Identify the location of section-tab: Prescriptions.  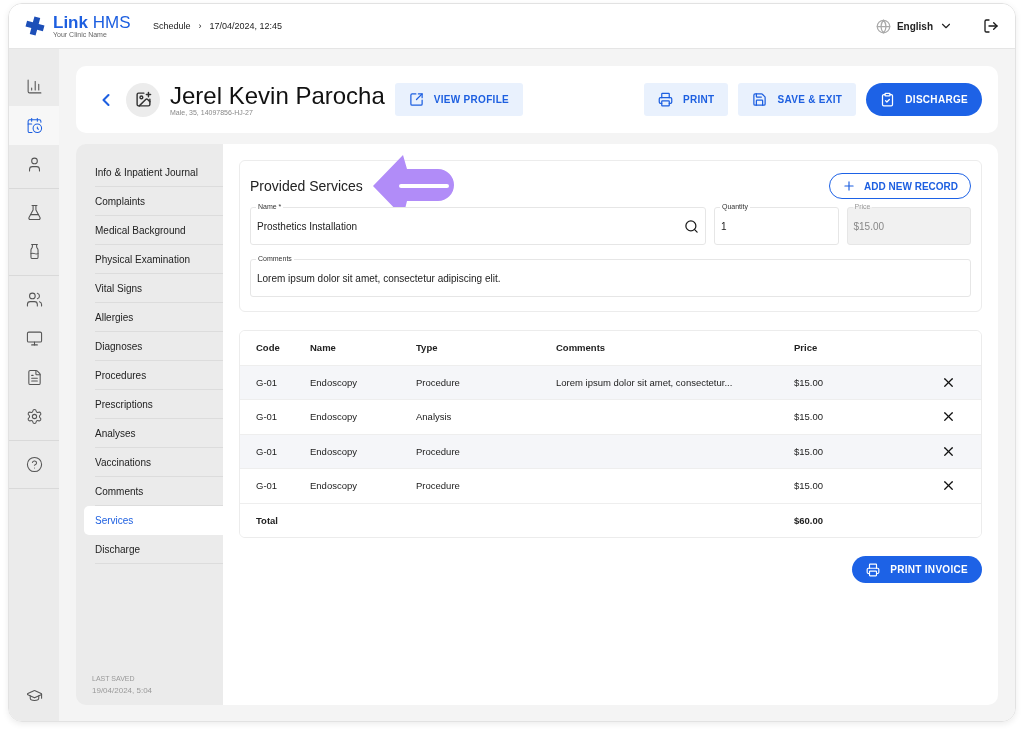
(153, 404).